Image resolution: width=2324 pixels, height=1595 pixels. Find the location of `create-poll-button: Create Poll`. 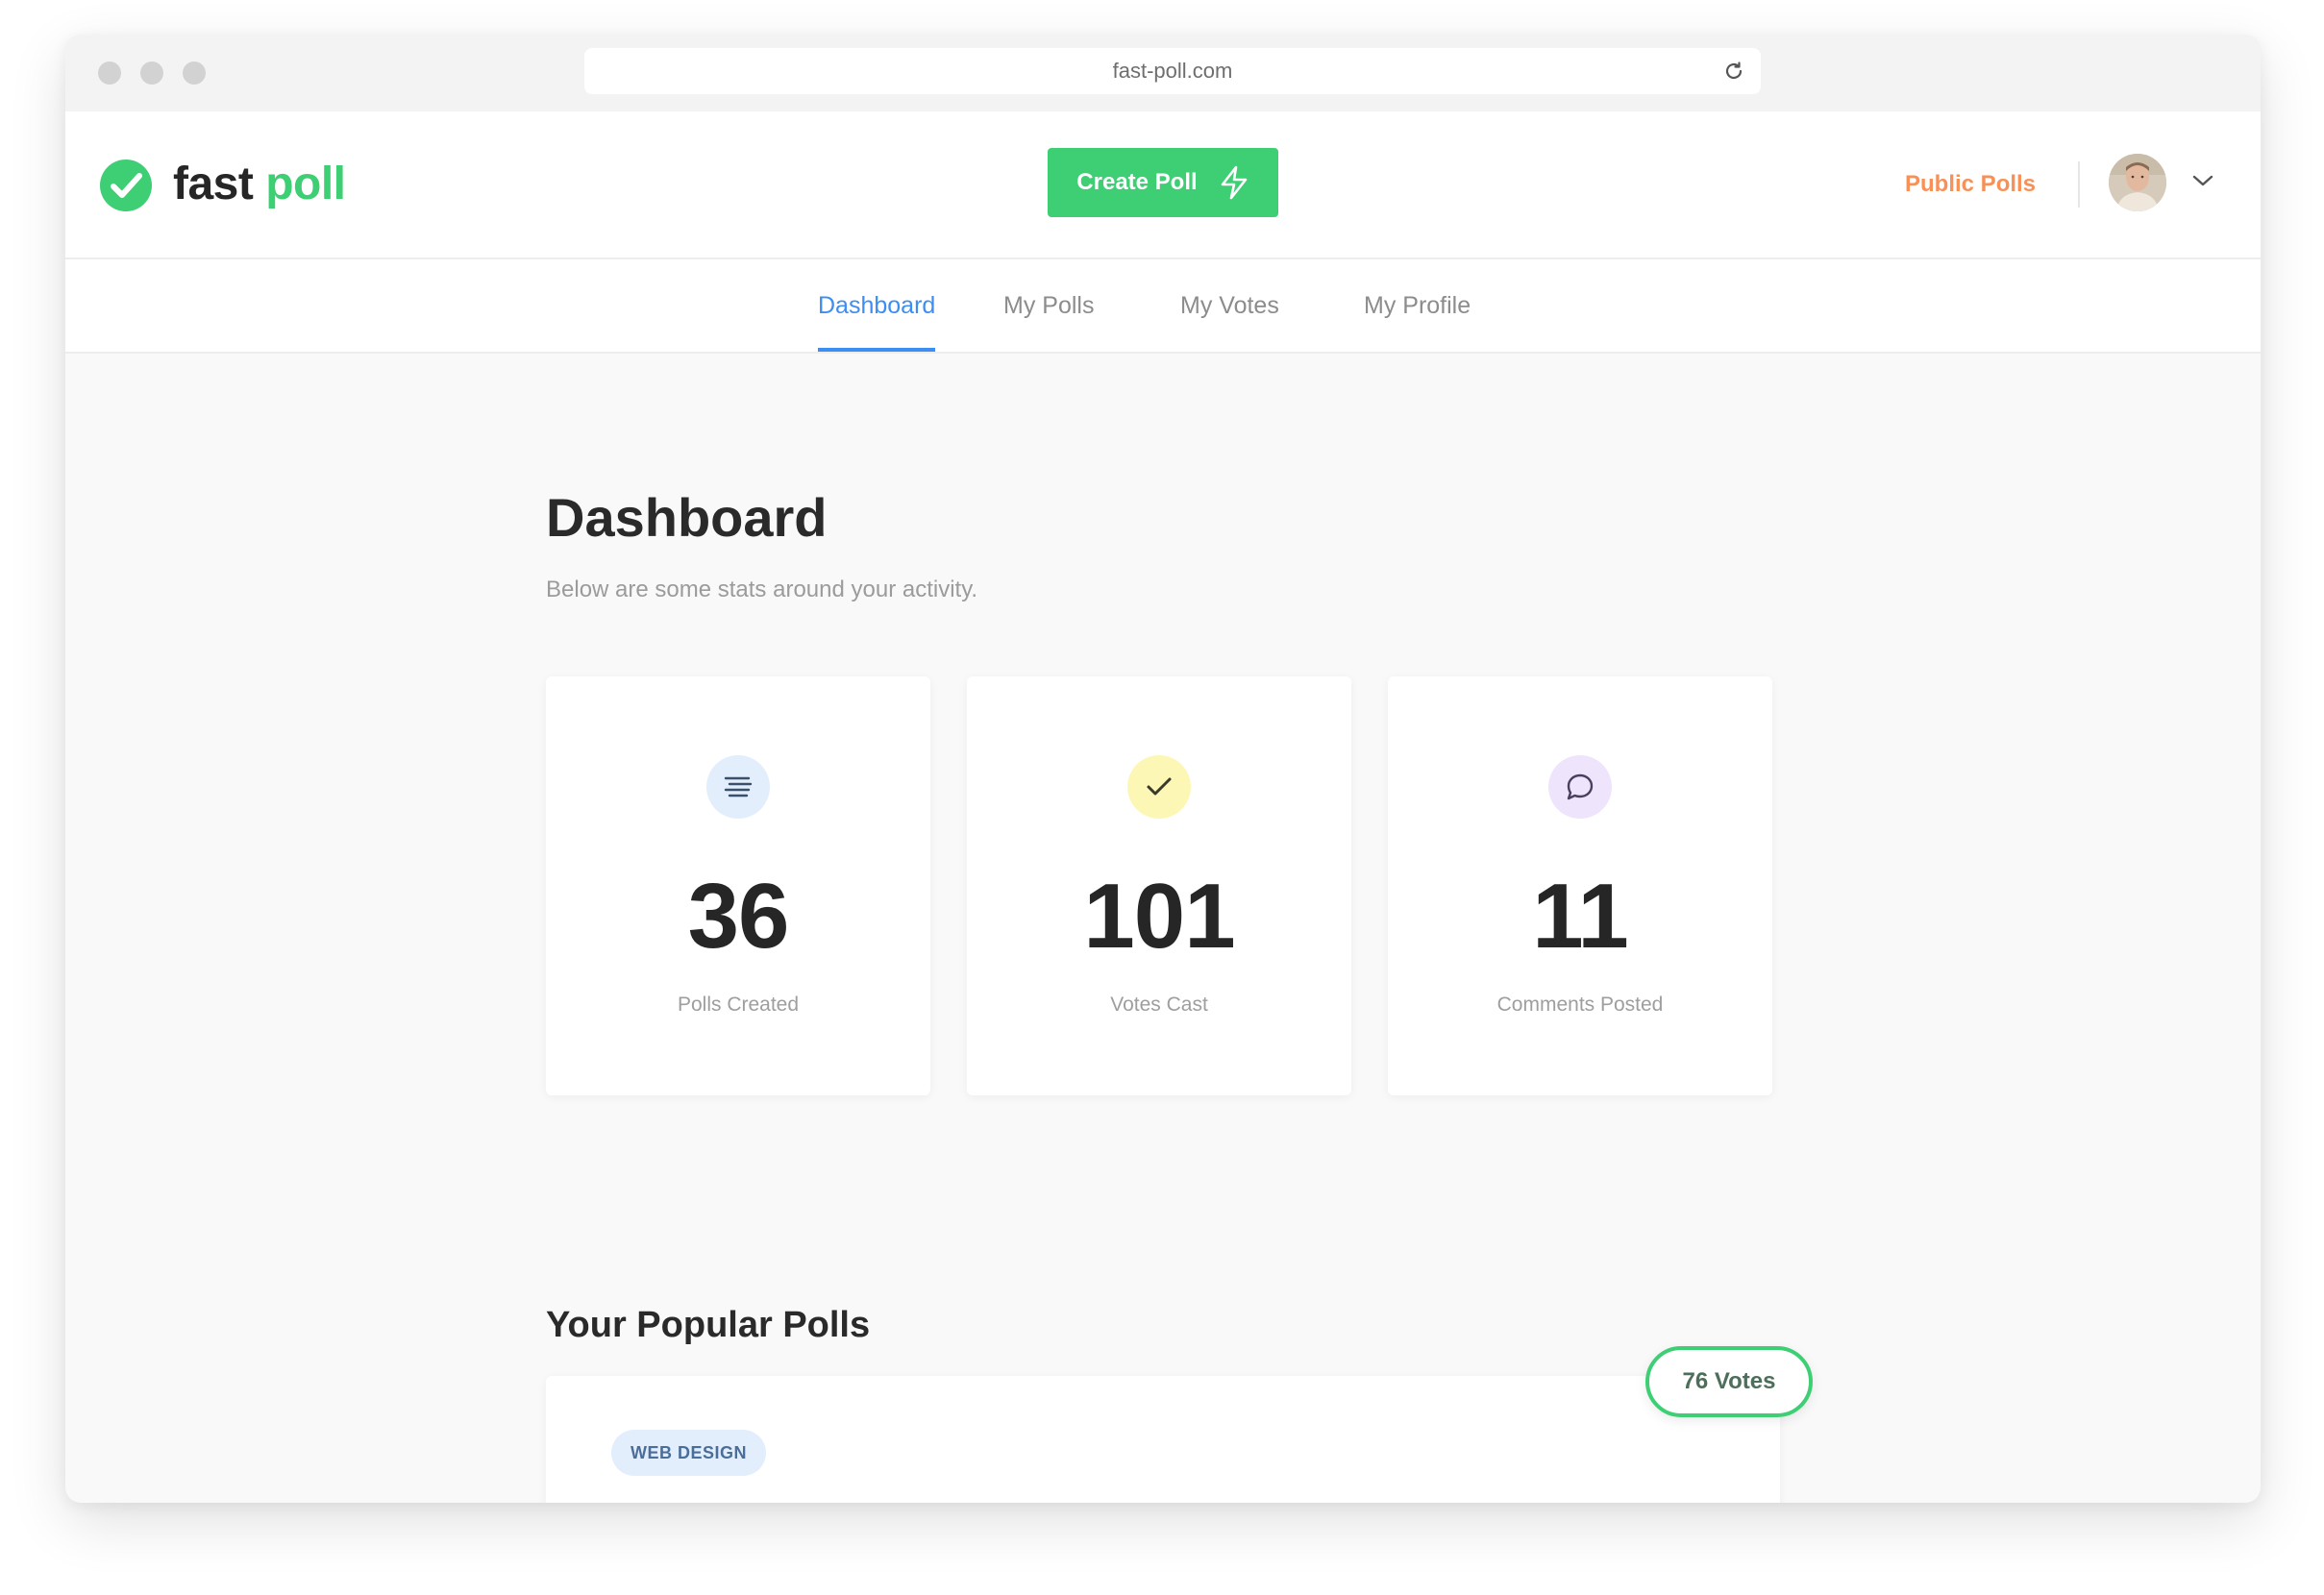

create-poll-button: Create Poll is located at coordinates (1163, 182).